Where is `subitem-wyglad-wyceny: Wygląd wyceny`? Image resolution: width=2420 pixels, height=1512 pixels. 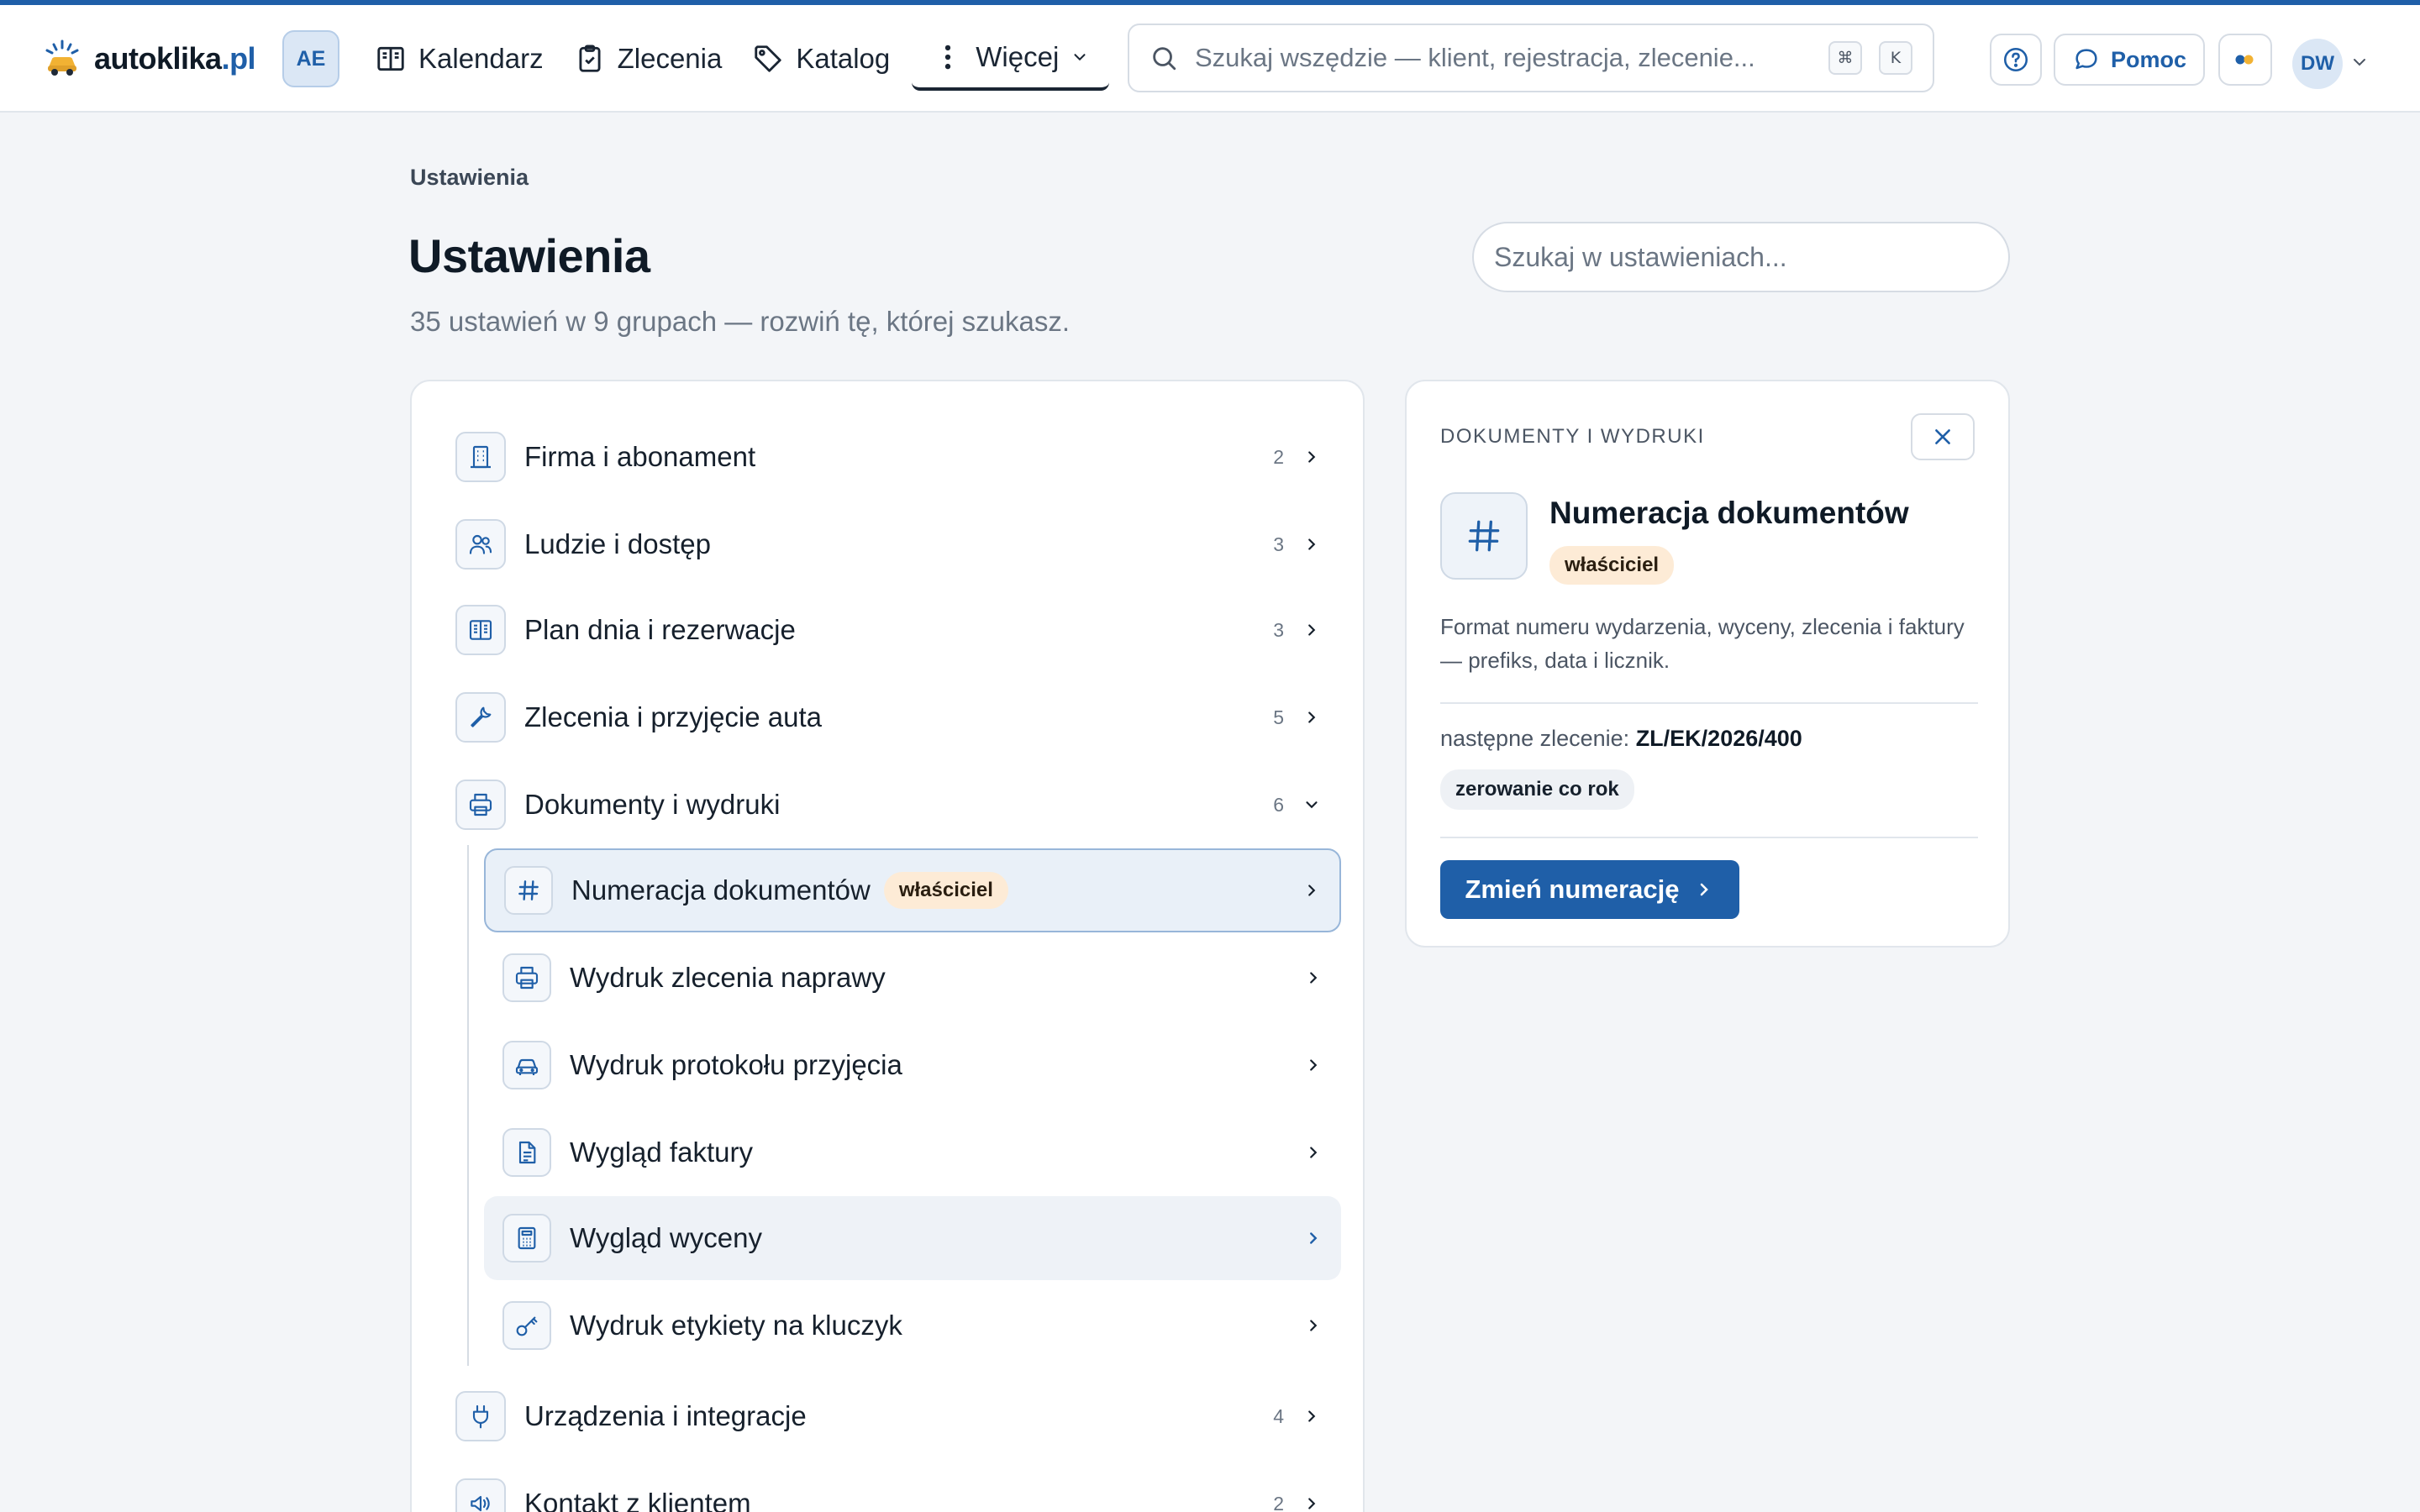 subitem-wyglad-wyceny: Wygląd wyceny is located at coordinates (912, 1238).